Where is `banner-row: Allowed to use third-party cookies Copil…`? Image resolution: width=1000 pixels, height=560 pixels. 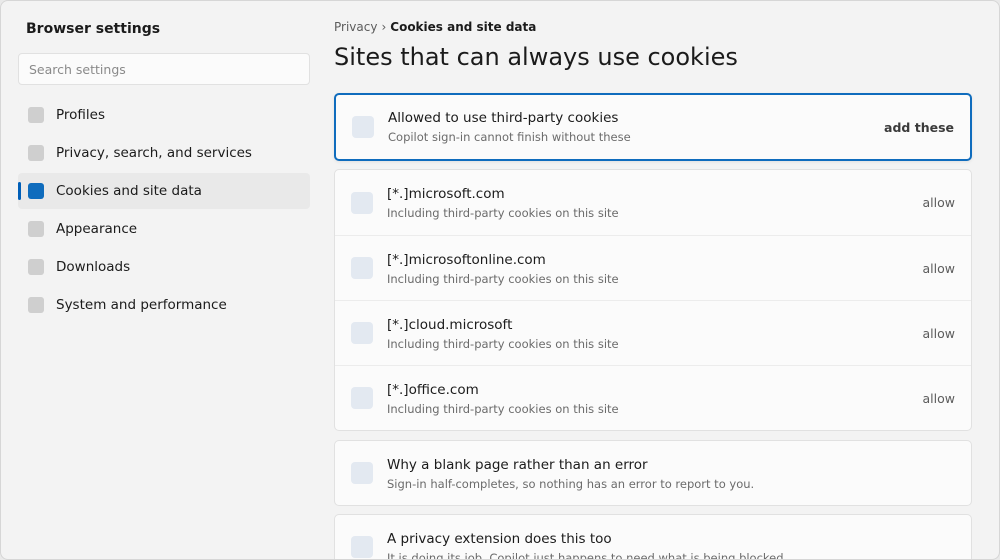 banner-row: Allowed to use third-party cookies Copil… is located at coordinates (653, 127).